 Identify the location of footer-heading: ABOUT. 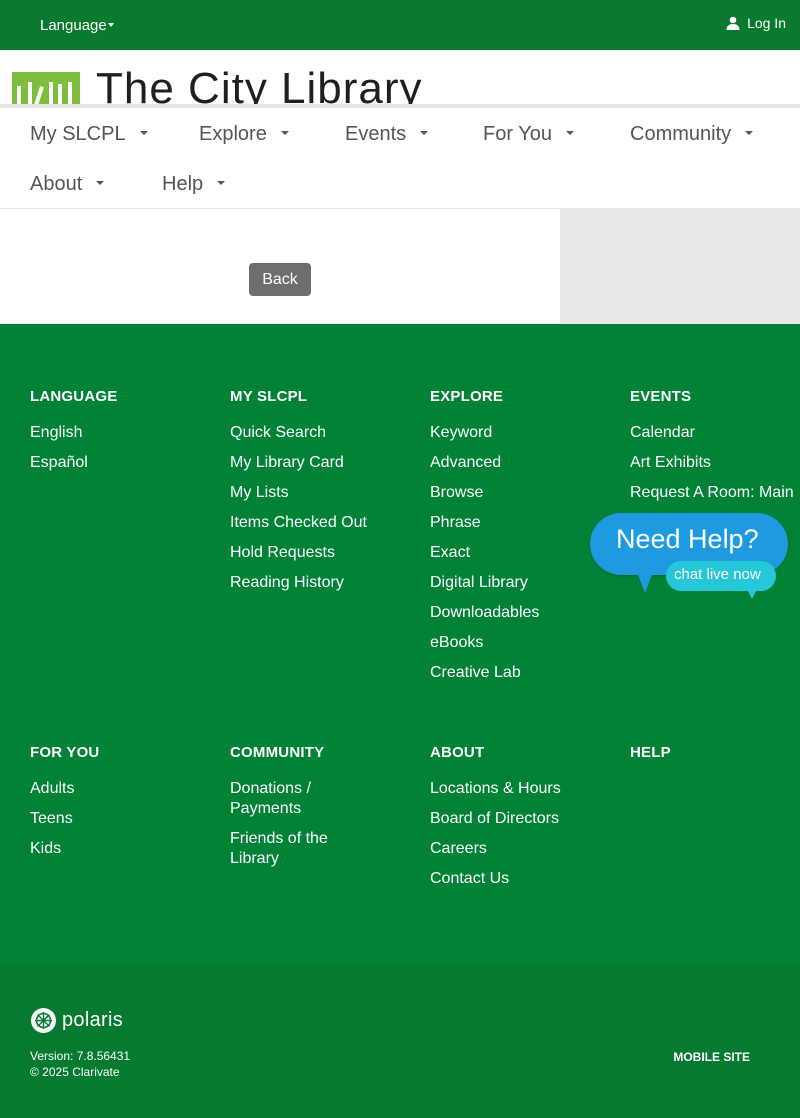
(457, 752).